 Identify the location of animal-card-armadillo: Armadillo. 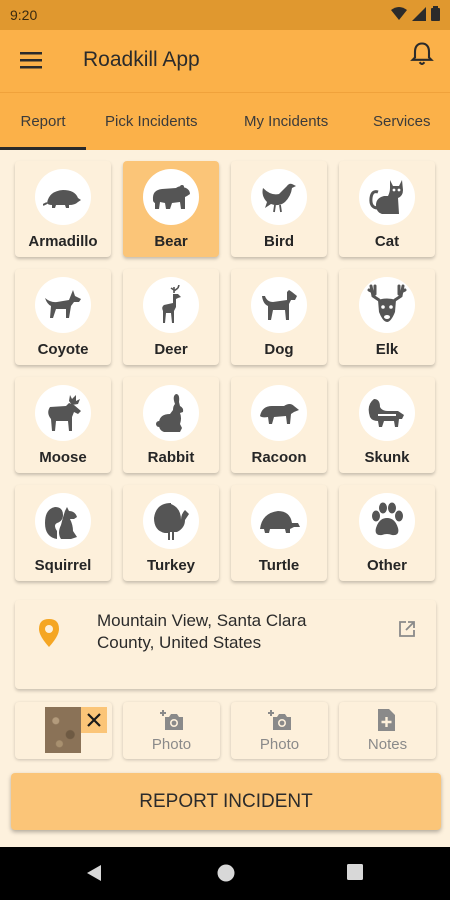
(63, 209).